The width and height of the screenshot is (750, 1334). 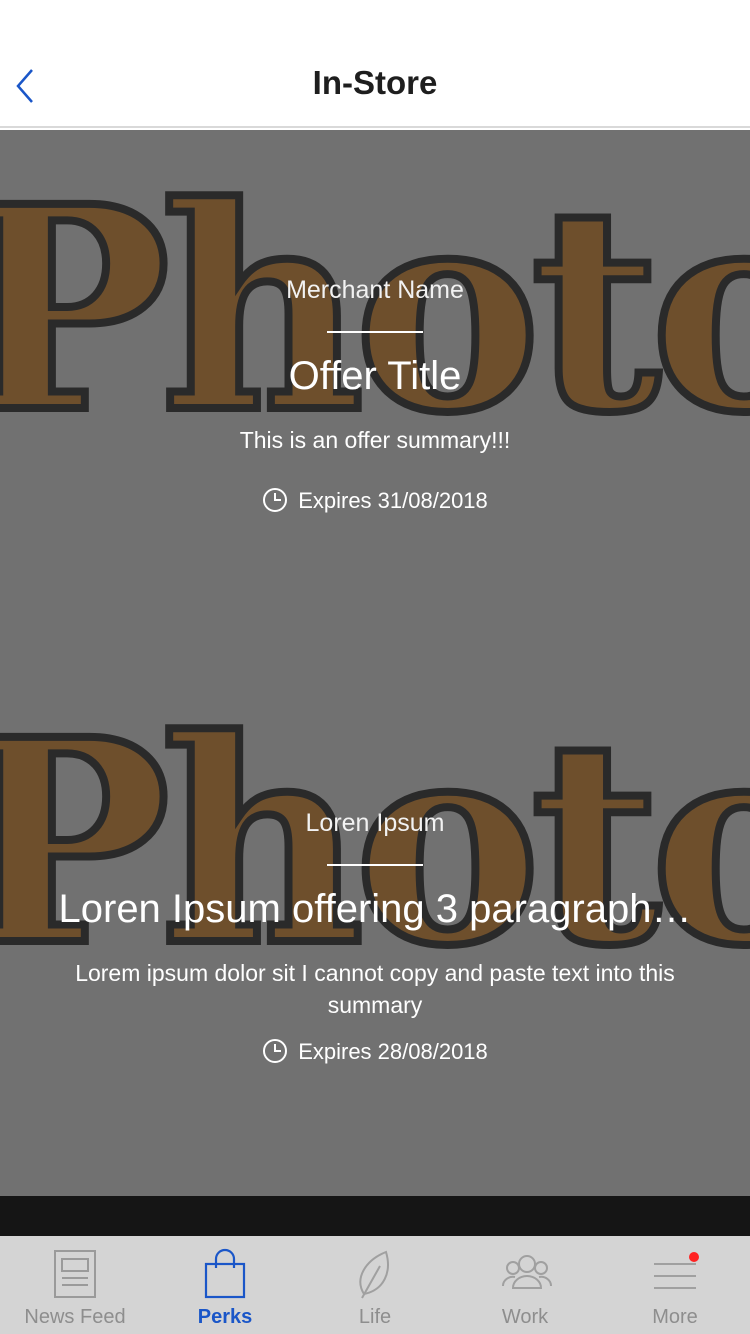 What do you see at coordinates (225, 1317) in the screenshot?
I see `tab-label: Perks` at bounding box center [225, 1317].